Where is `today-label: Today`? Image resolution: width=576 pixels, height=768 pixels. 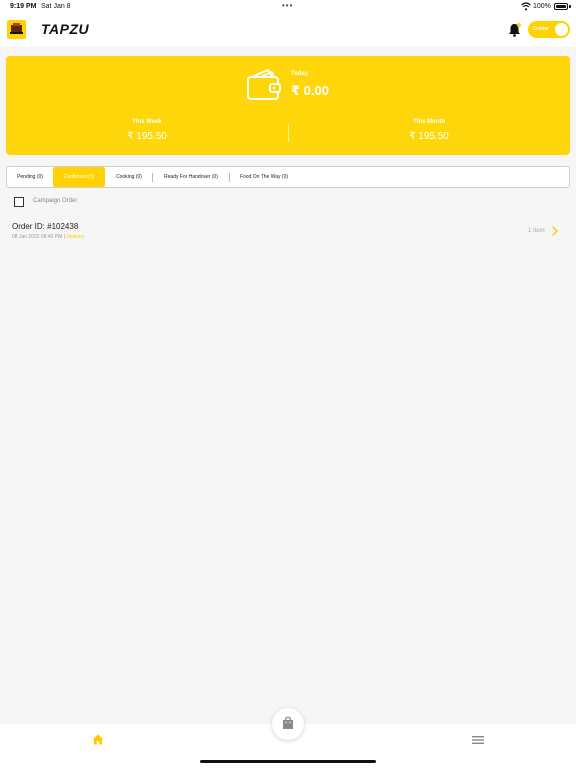
today-label: Today is located at coordinates (300, 74).